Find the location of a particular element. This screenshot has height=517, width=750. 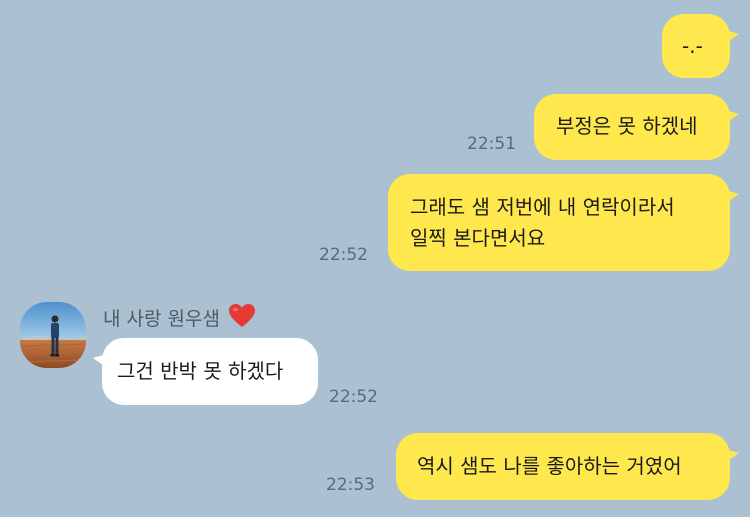

my-message-bubble: 역시 샘도 나를 좋아하는 거였어 is located at coordinates (567, 466).